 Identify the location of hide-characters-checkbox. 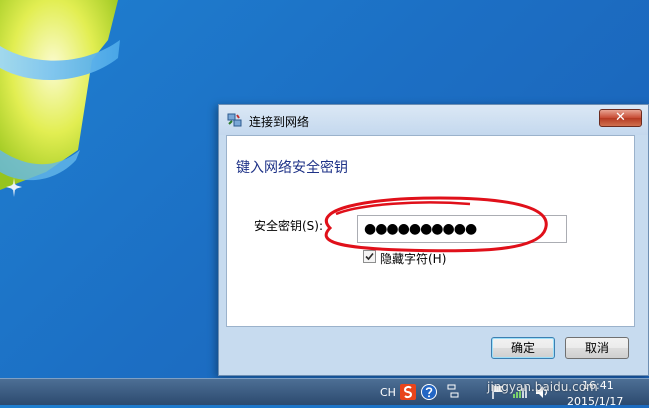
(369, 256).